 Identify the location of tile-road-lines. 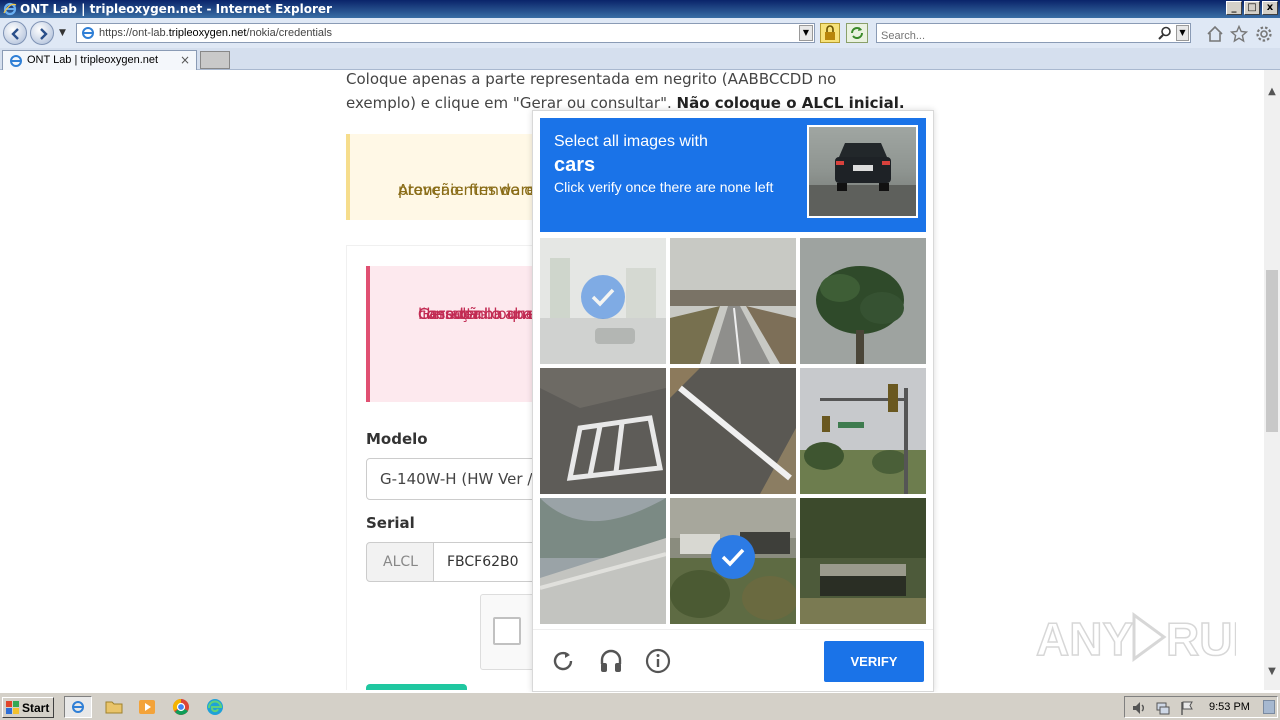
(733, 431).